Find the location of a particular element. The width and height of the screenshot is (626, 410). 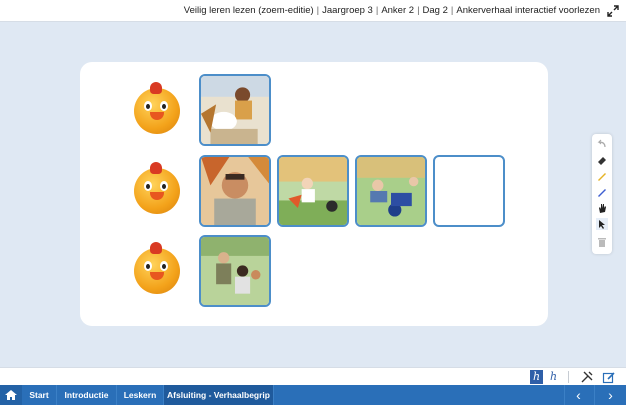

font-toggle-inactive: h is located at coordinates (553, 377).